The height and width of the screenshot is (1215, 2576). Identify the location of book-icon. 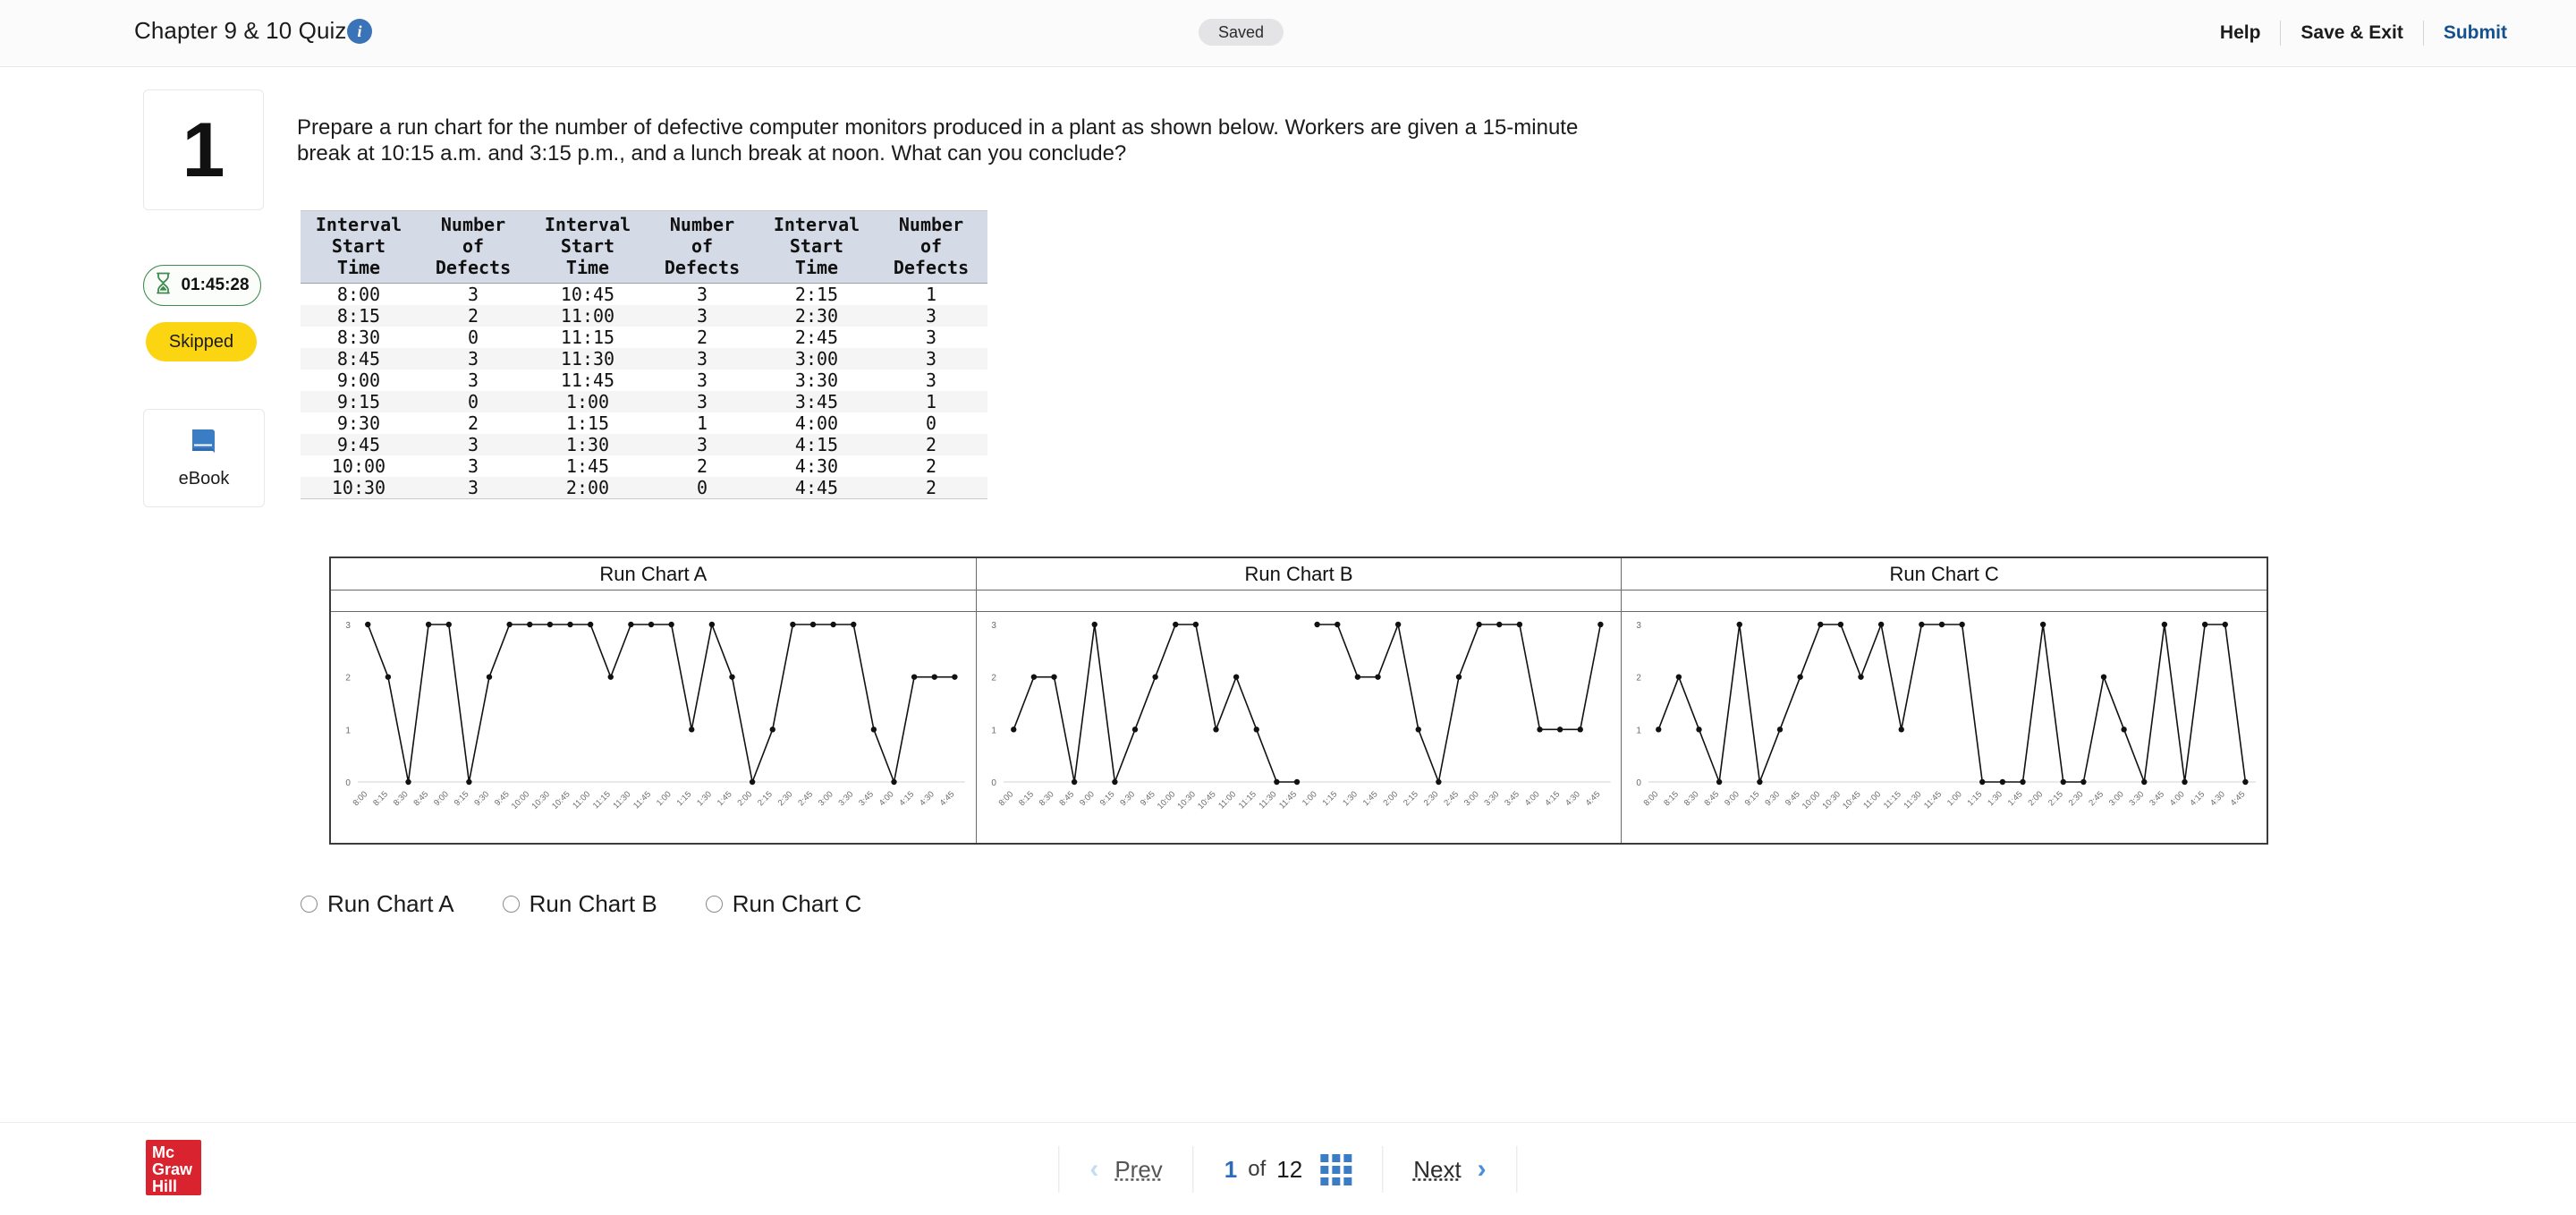
(204, 445).